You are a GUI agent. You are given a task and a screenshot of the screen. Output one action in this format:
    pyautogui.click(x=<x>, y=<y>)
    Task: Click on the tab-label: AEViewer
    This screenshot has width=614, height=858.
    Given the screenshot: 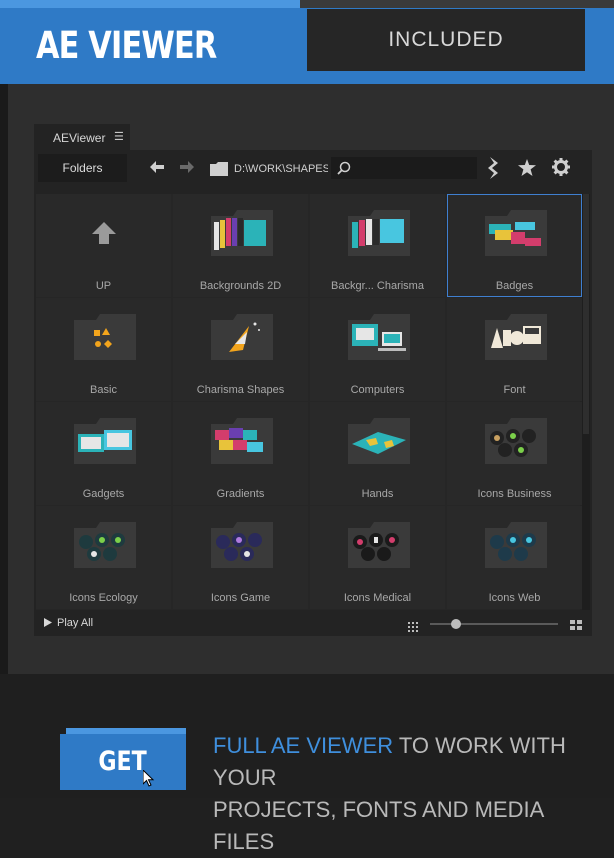 What is the action you would take?
    pyautogui.click(x=79, y=138)
    